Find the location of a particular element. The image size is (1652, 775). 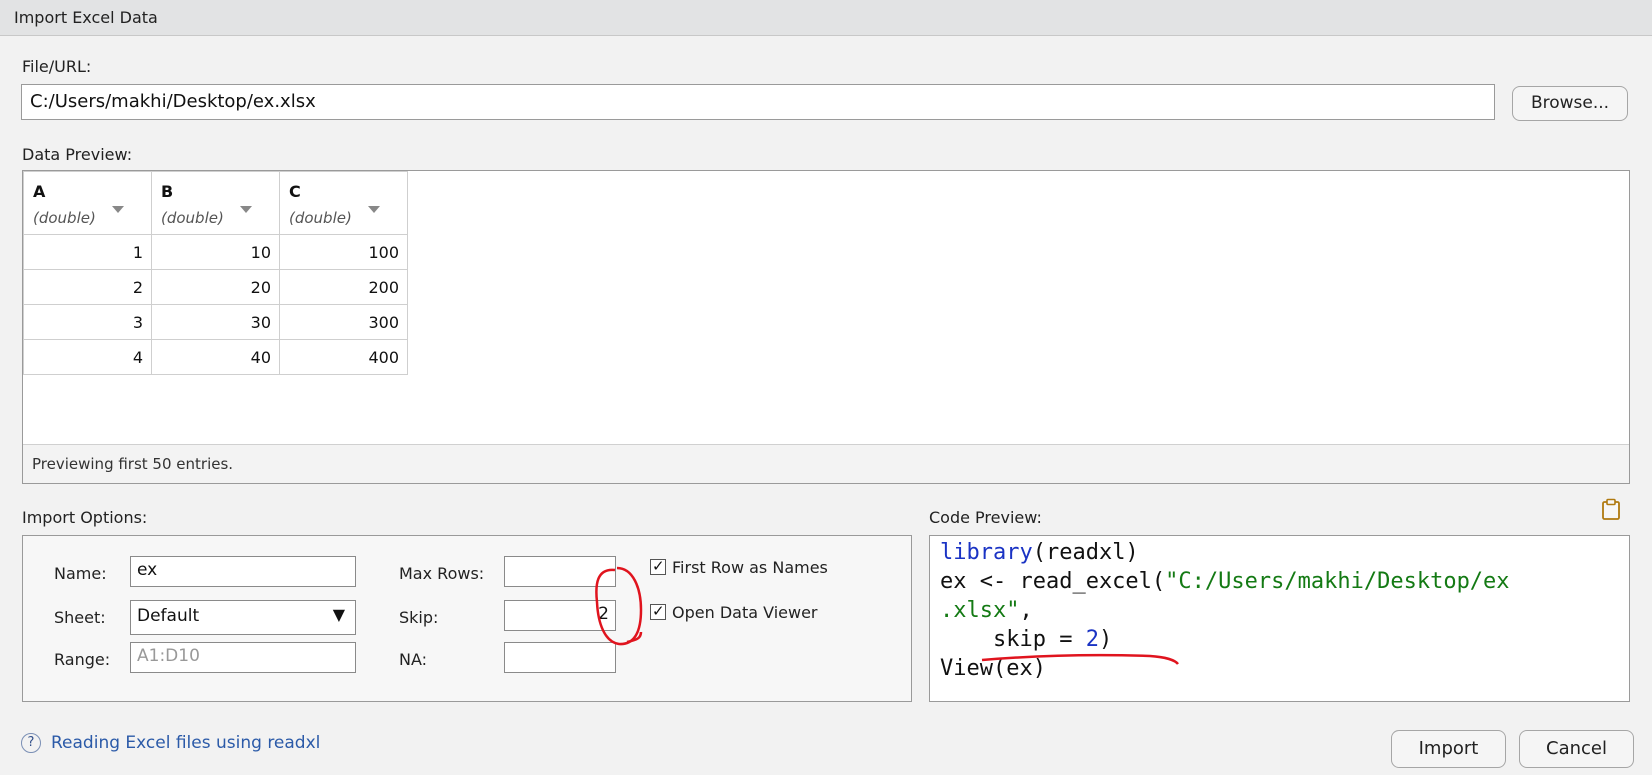

sheet-selected-value: Default is located at coordinates (168, 616).